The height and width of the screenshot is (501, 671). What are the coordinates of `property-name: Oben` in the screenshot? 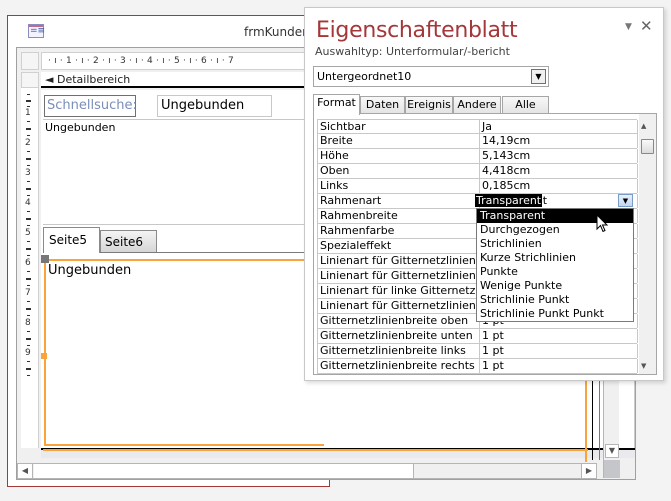 It's located at (335, 170).